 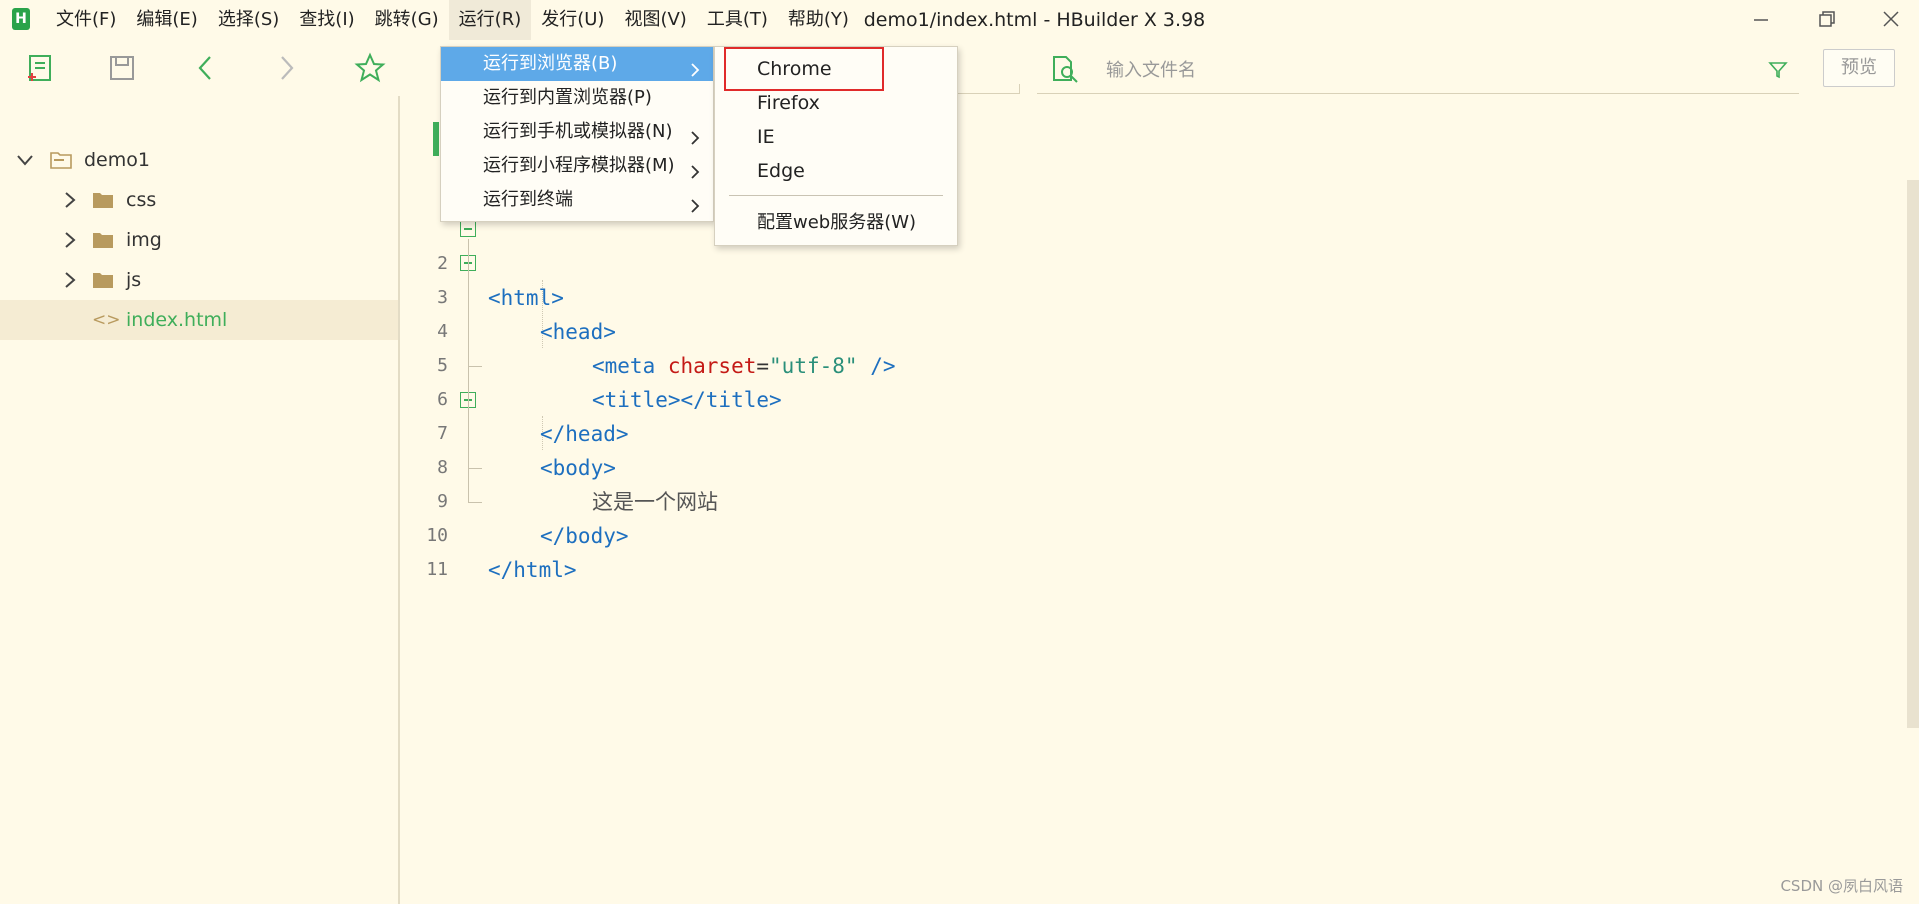 I want to click on menu-run: 运行(R), so click(x=490, y=20).